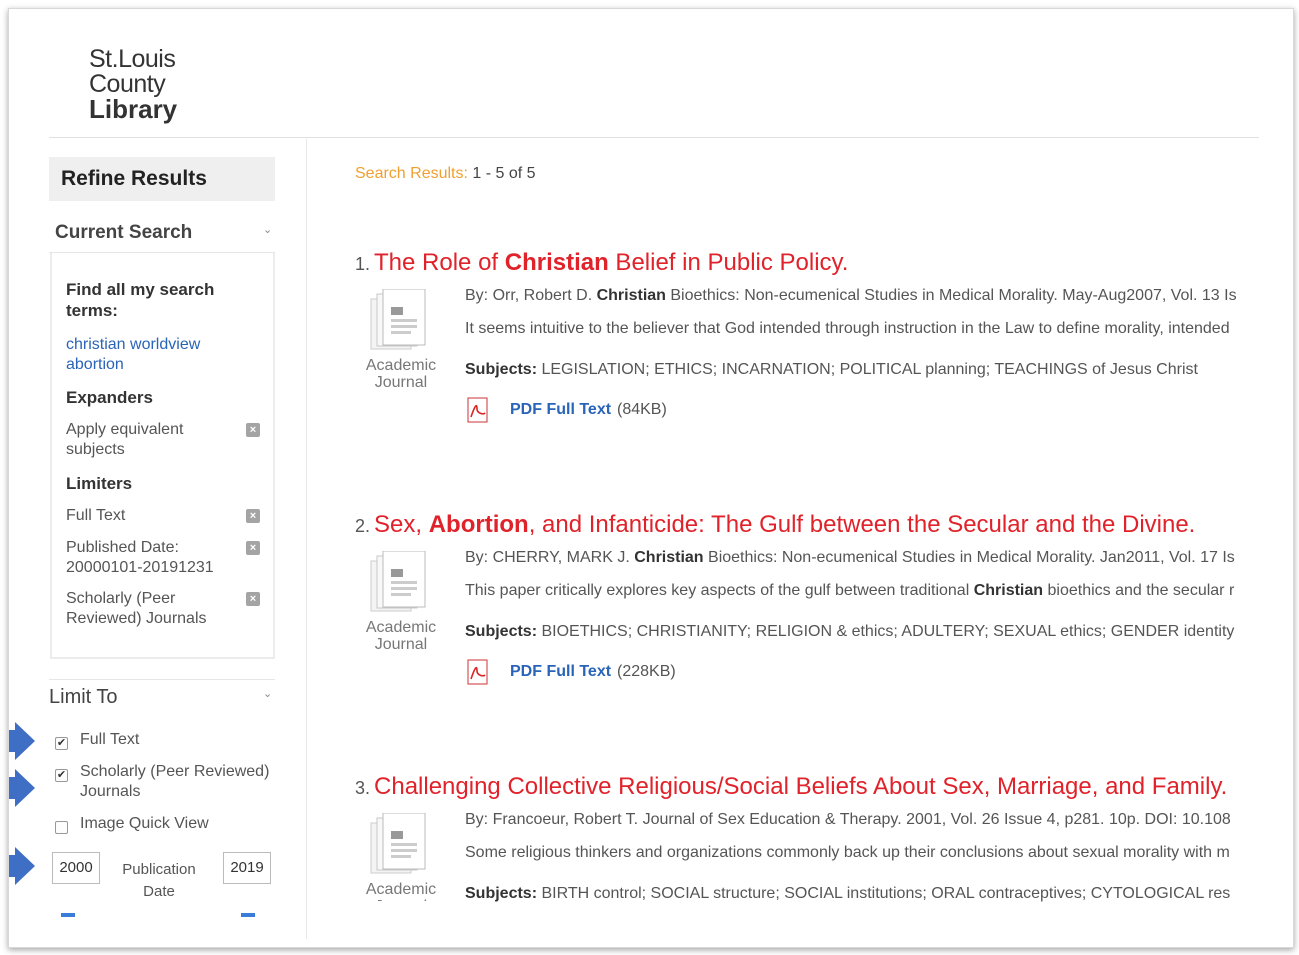  What do you see at coordinates (180, 782) in the screenshot?
I see `scholarly-label: Scholarly (Peer Reviewed) Journals` at bounding box center [180, 782].